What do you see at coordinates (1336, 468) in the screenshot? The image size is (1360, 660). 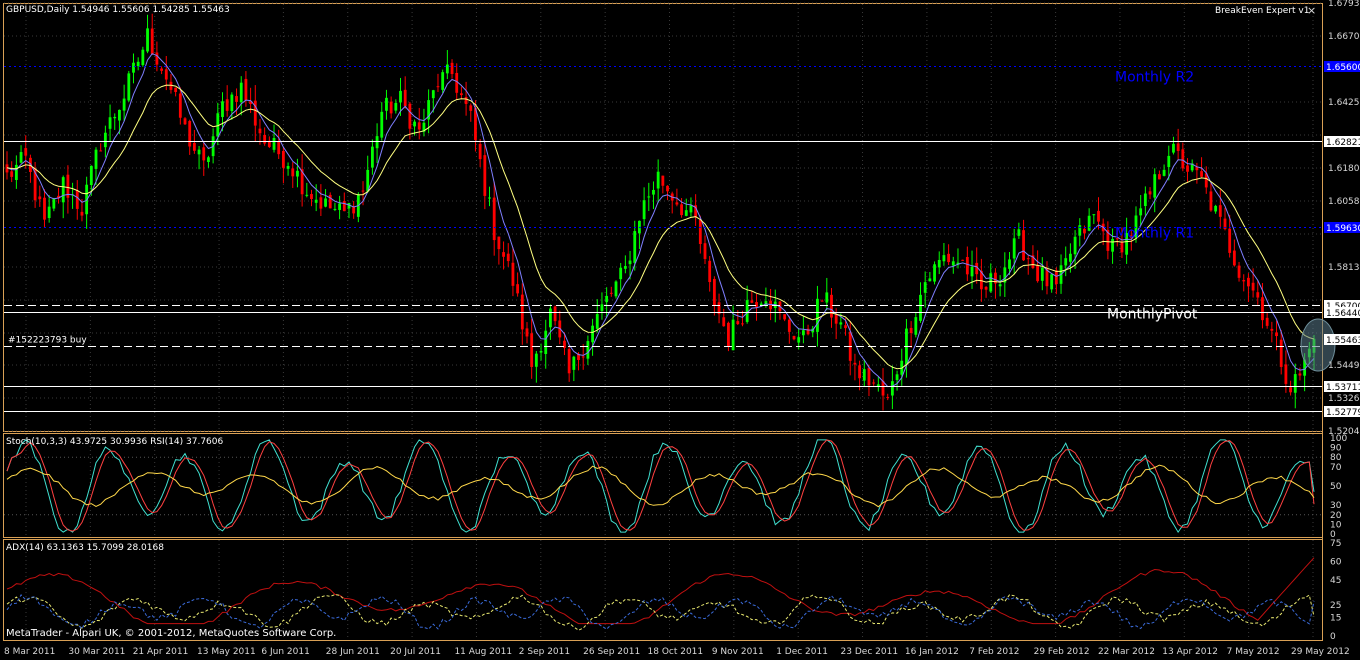 I see `stoch-tick-label: 70` at bounding box center [1336, 468].